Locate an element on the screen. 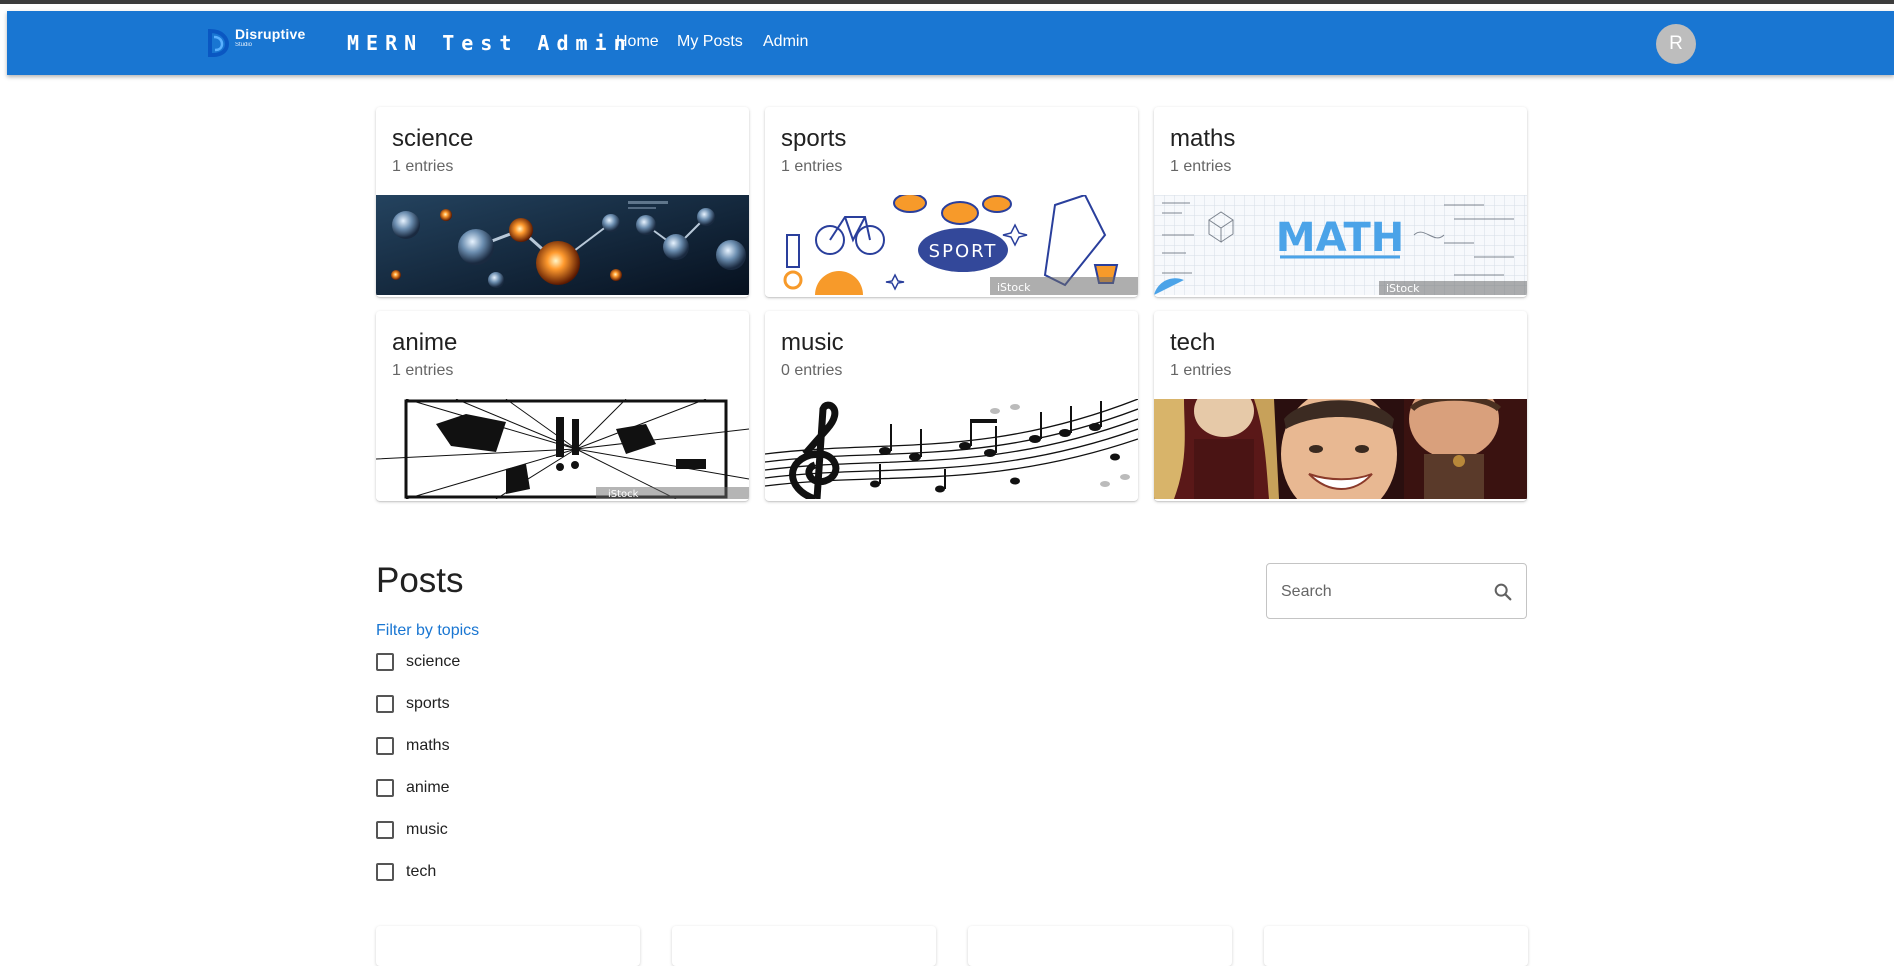 Image resolution: width=1894 pixels, height=966 pixels. topic-entries-count: 0 entries is located at coordinates (812, 370).